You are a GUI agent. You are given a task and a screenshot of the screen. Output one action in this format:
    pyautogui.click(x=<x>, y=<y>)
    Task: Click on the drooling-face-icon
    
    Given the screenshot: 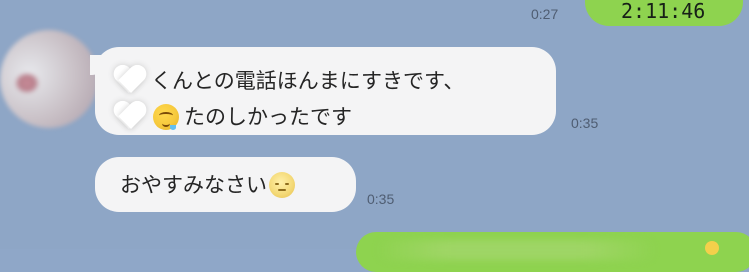 What is the action you would take?
    pyautogui.click(x=166, y=117)
    